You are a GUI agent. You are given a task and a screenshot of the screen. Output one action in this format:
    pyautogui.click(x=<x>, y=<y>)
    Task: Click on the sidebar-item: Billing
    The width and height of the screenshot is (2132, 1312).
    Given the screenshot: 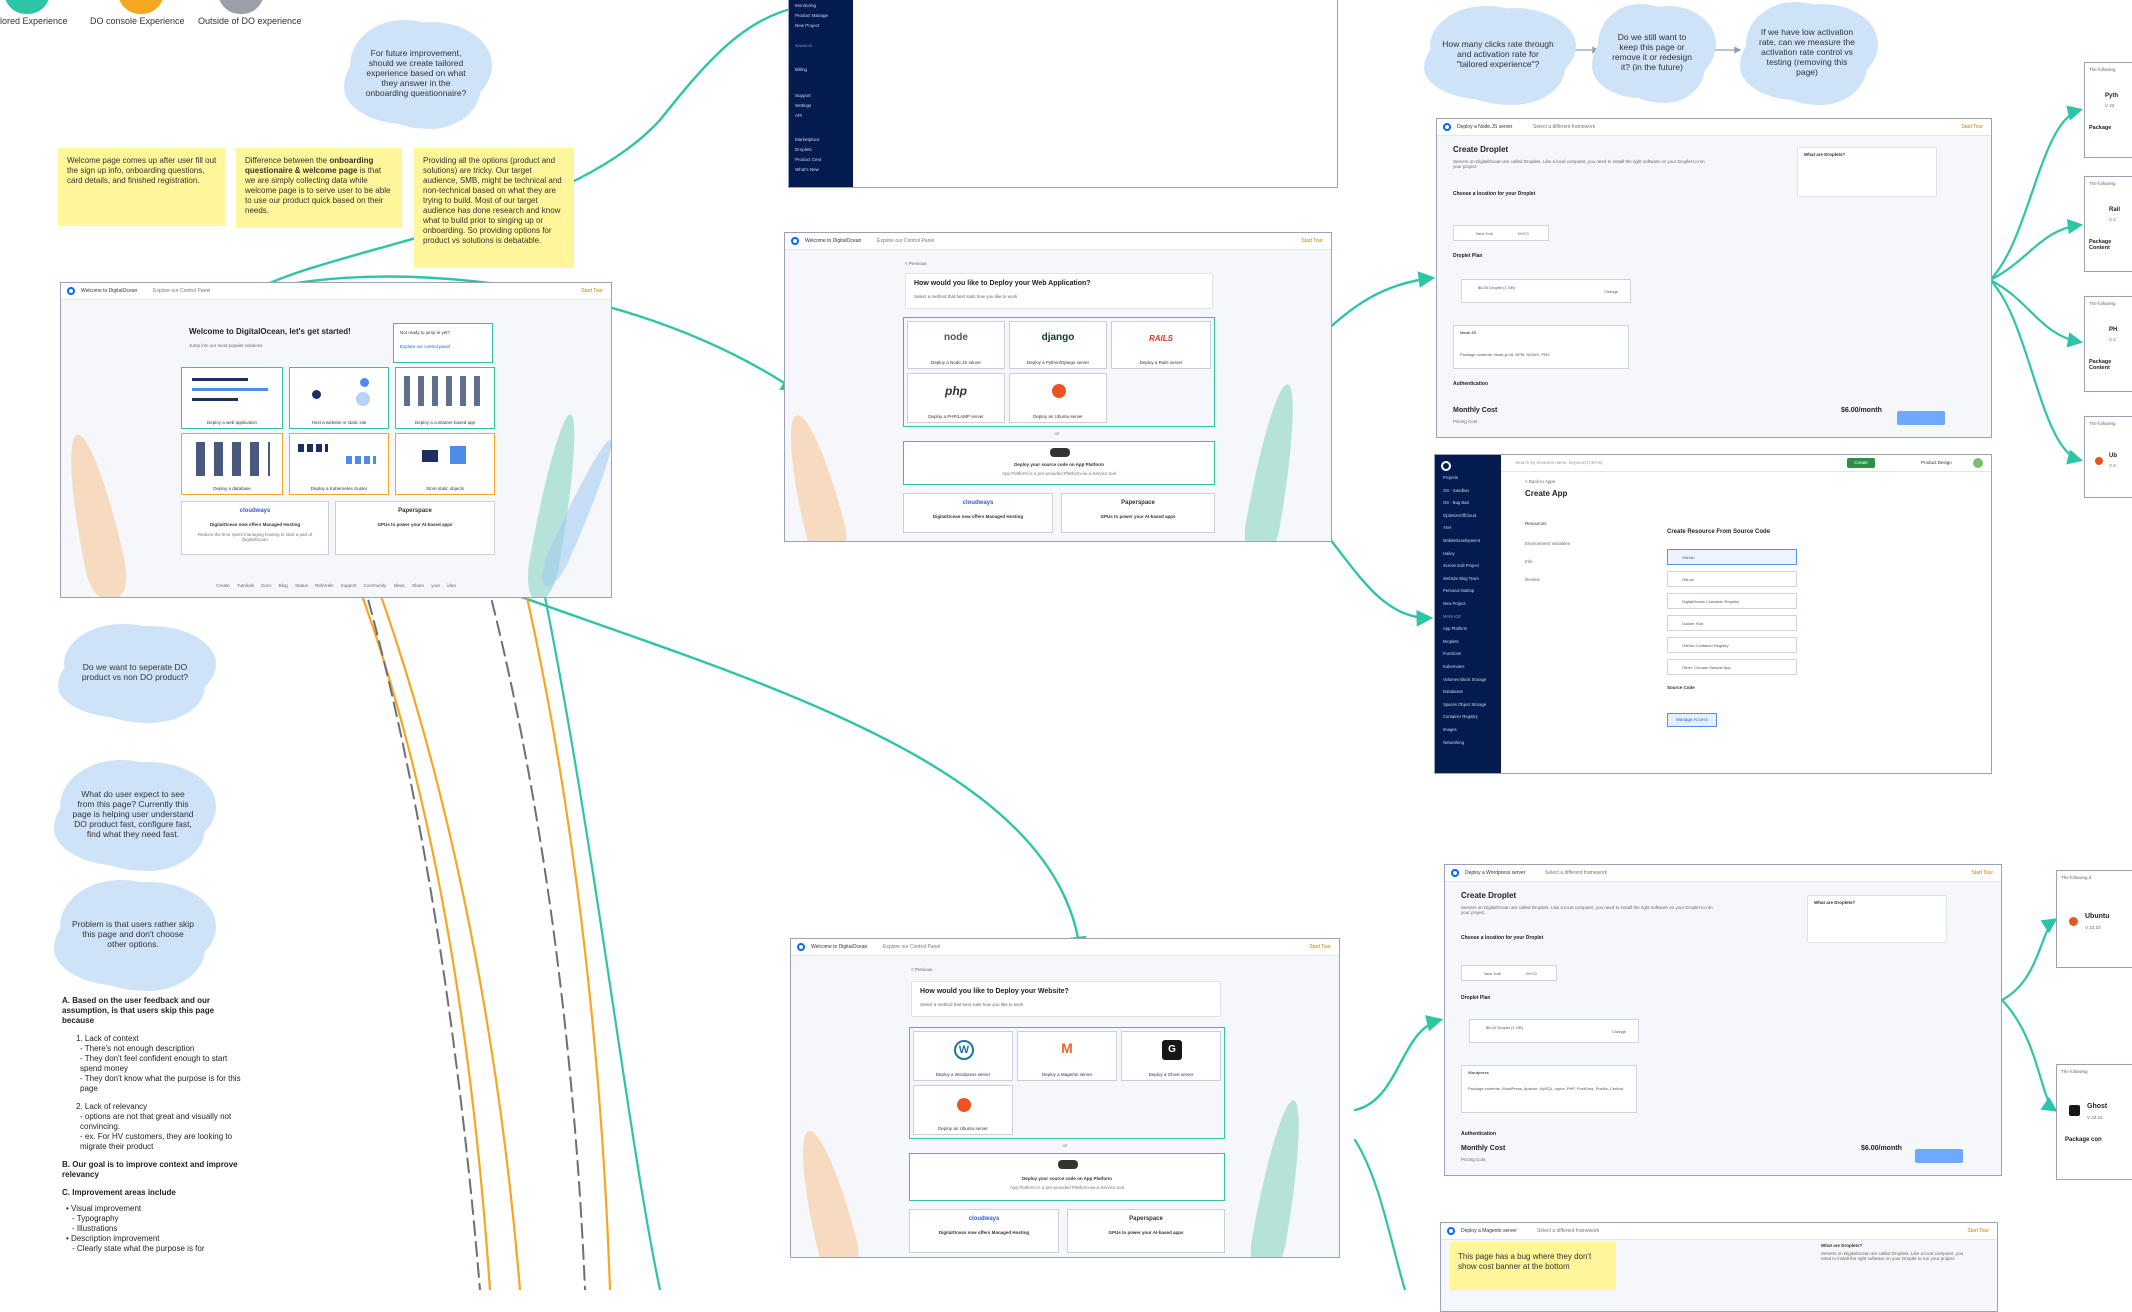 What is the action you would take?
    pyautogui.click(x=801, y=69)
    